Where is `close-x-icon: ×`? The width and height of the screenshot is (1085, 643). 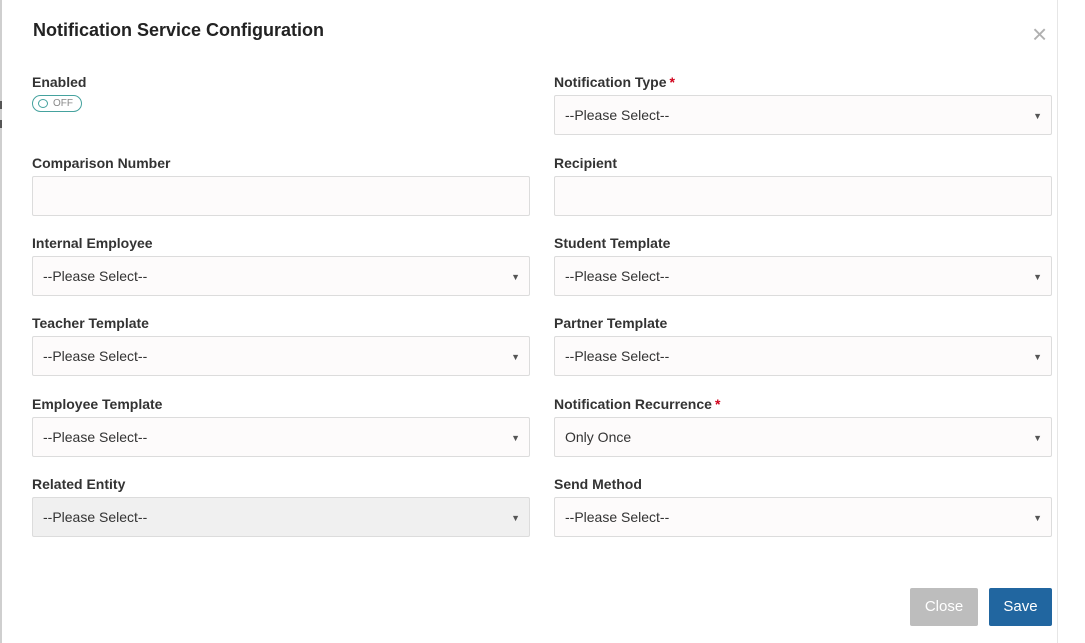 close-x-icon: × is located at coordinates (1039, 34).